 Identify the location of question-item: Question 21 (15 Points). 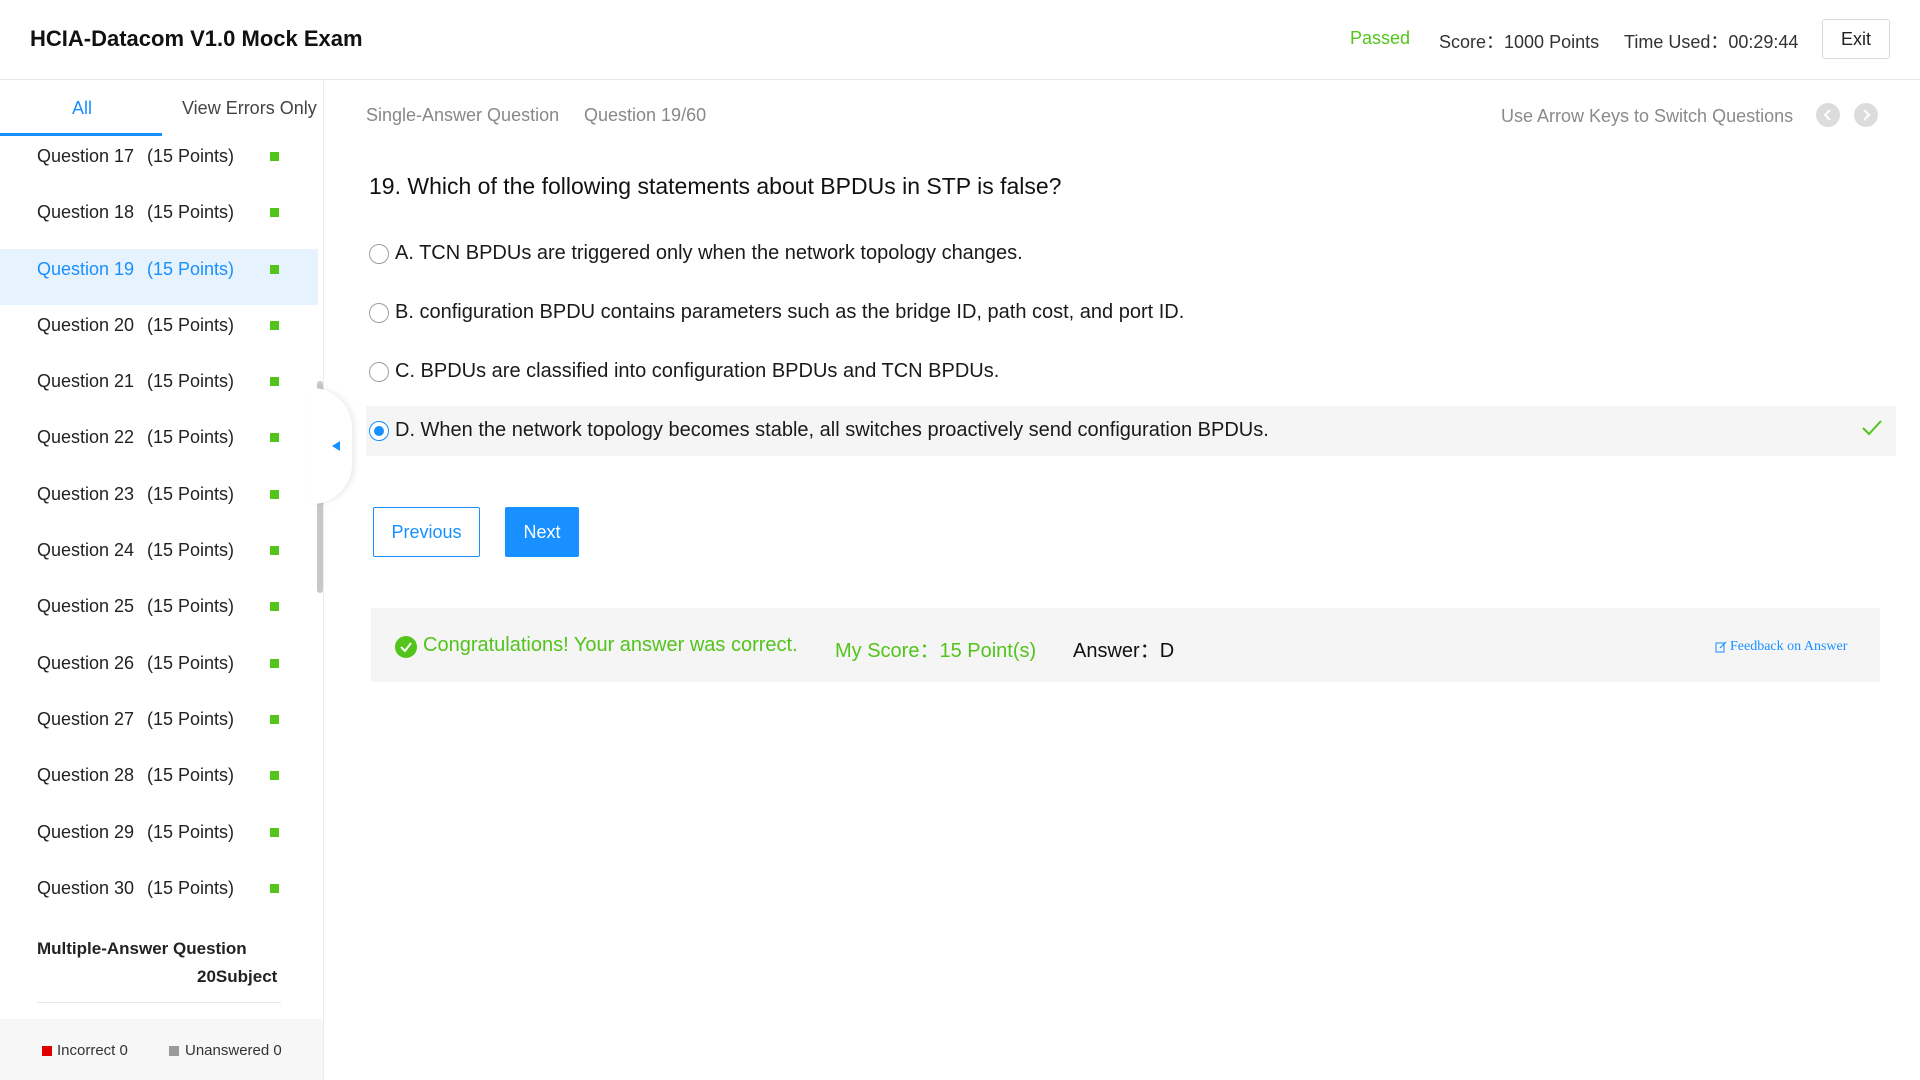
(159, 389).